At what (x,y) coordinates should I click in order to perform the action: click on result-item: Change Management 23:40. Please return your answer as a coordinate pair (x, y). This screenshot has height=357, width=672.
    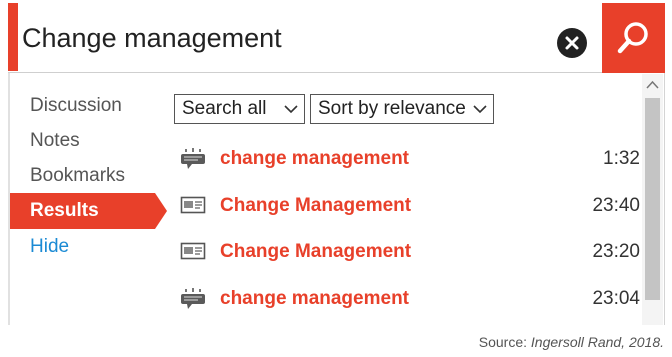
    Looking at the image, I should click on (410, 207).